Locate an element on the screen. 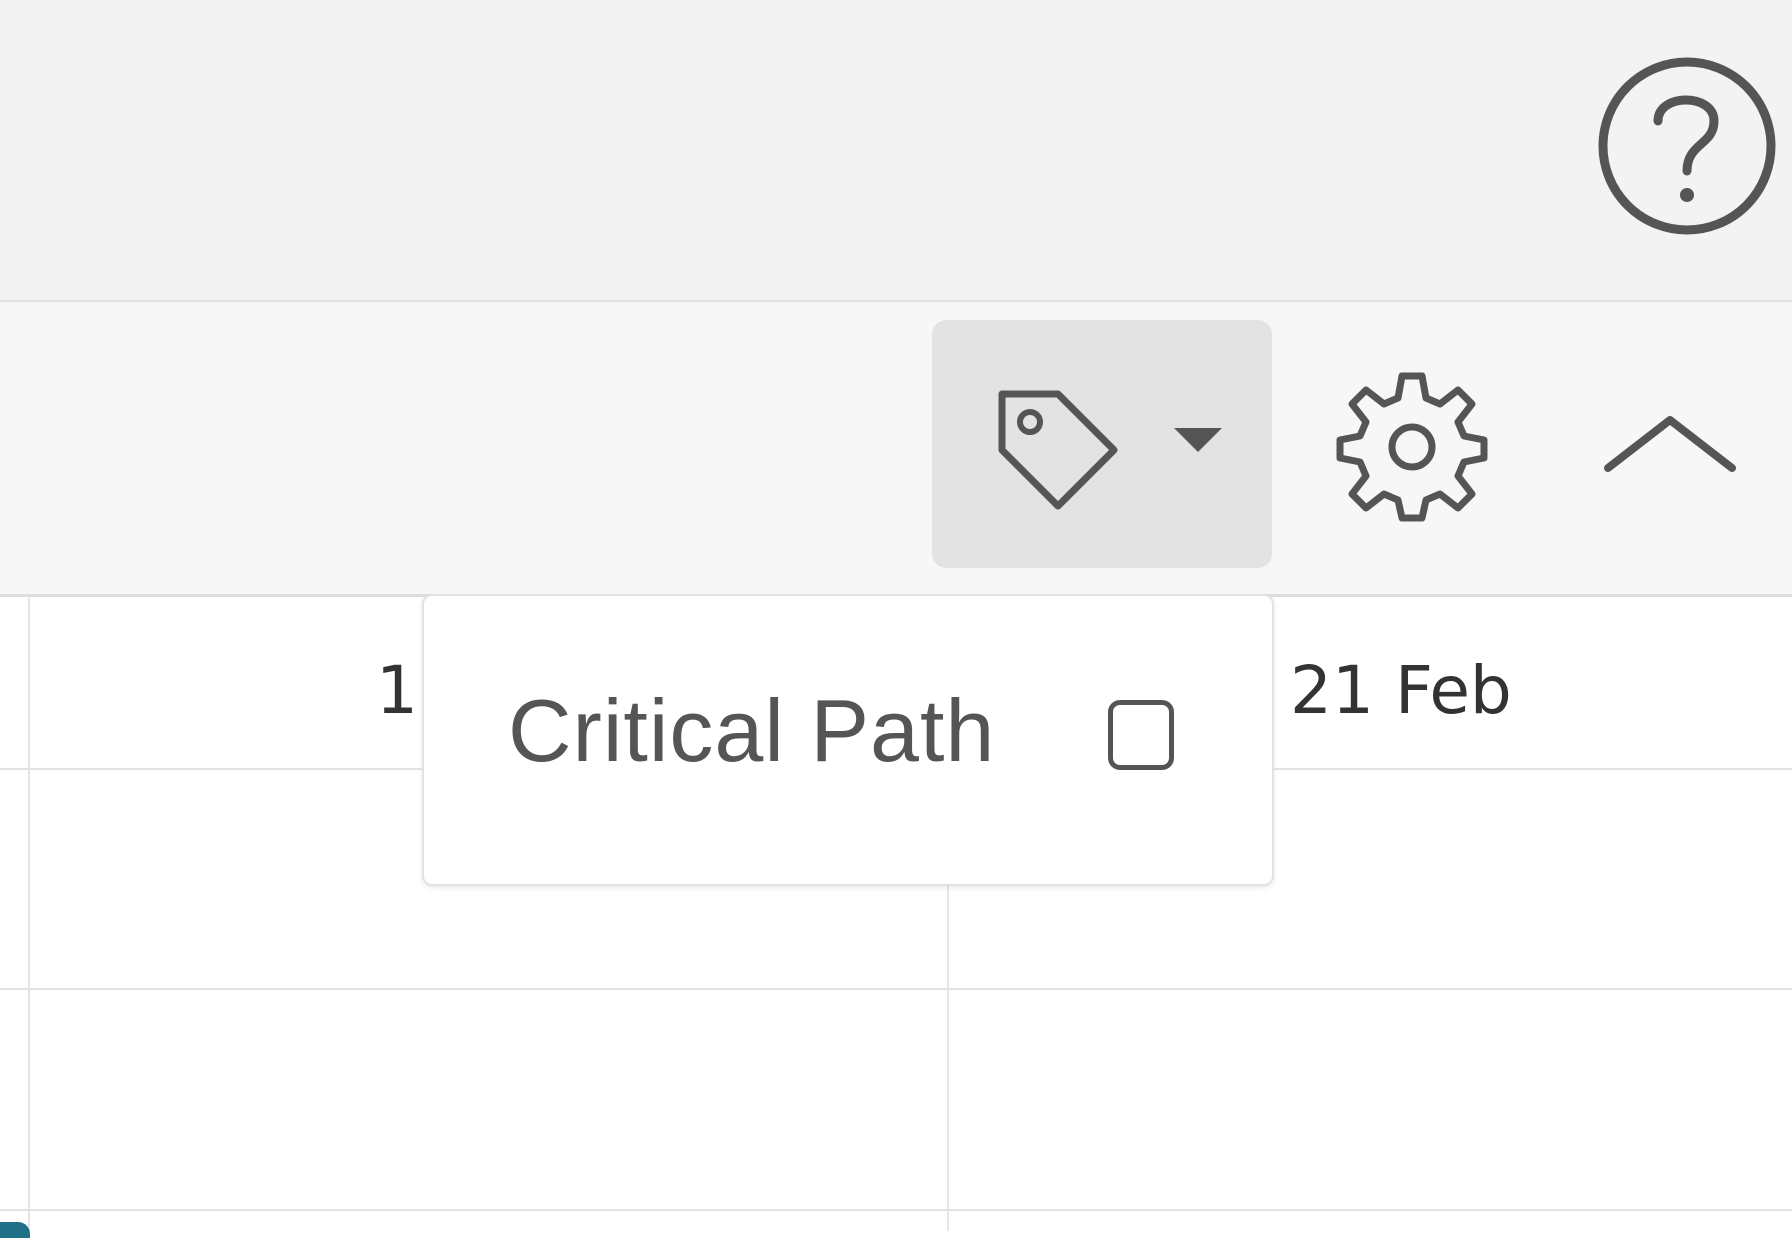 The height and width of the screenshot is (1238, 1792). critical-path-option: Critical Path is located at coordinates (848, 734).